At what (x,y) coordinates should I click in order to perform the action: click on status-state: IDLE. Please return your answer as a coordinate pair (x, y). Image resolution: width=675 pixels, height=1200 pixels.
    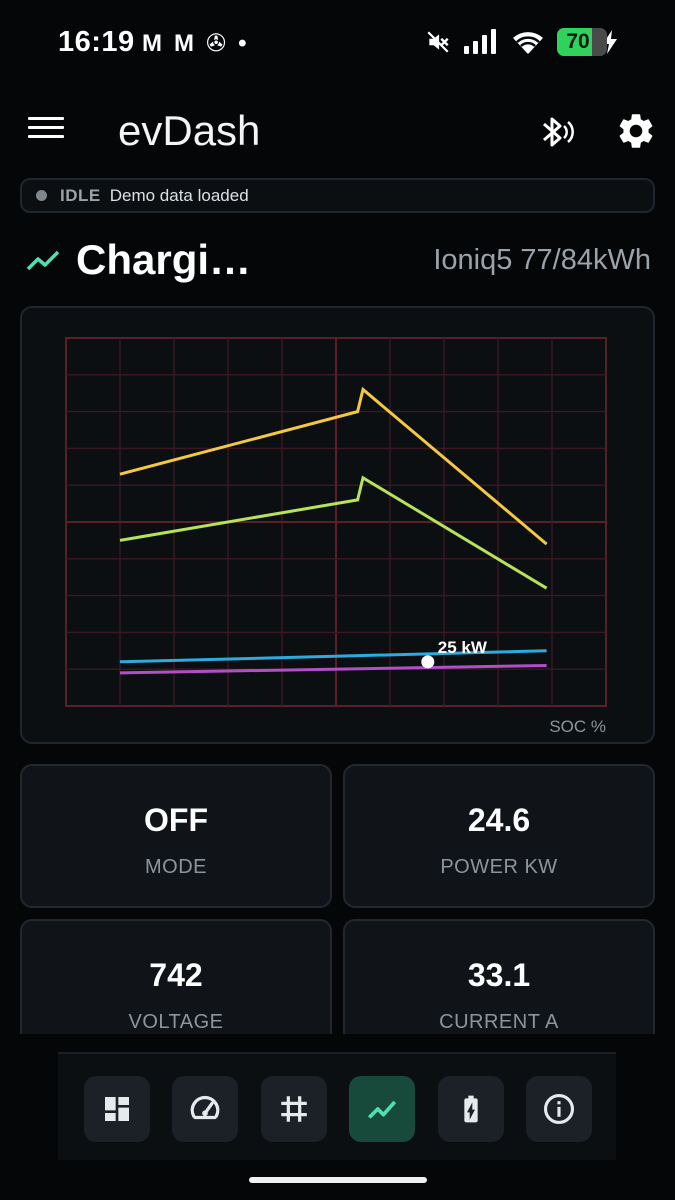
    Looking at the image, I should click on (80, 195).